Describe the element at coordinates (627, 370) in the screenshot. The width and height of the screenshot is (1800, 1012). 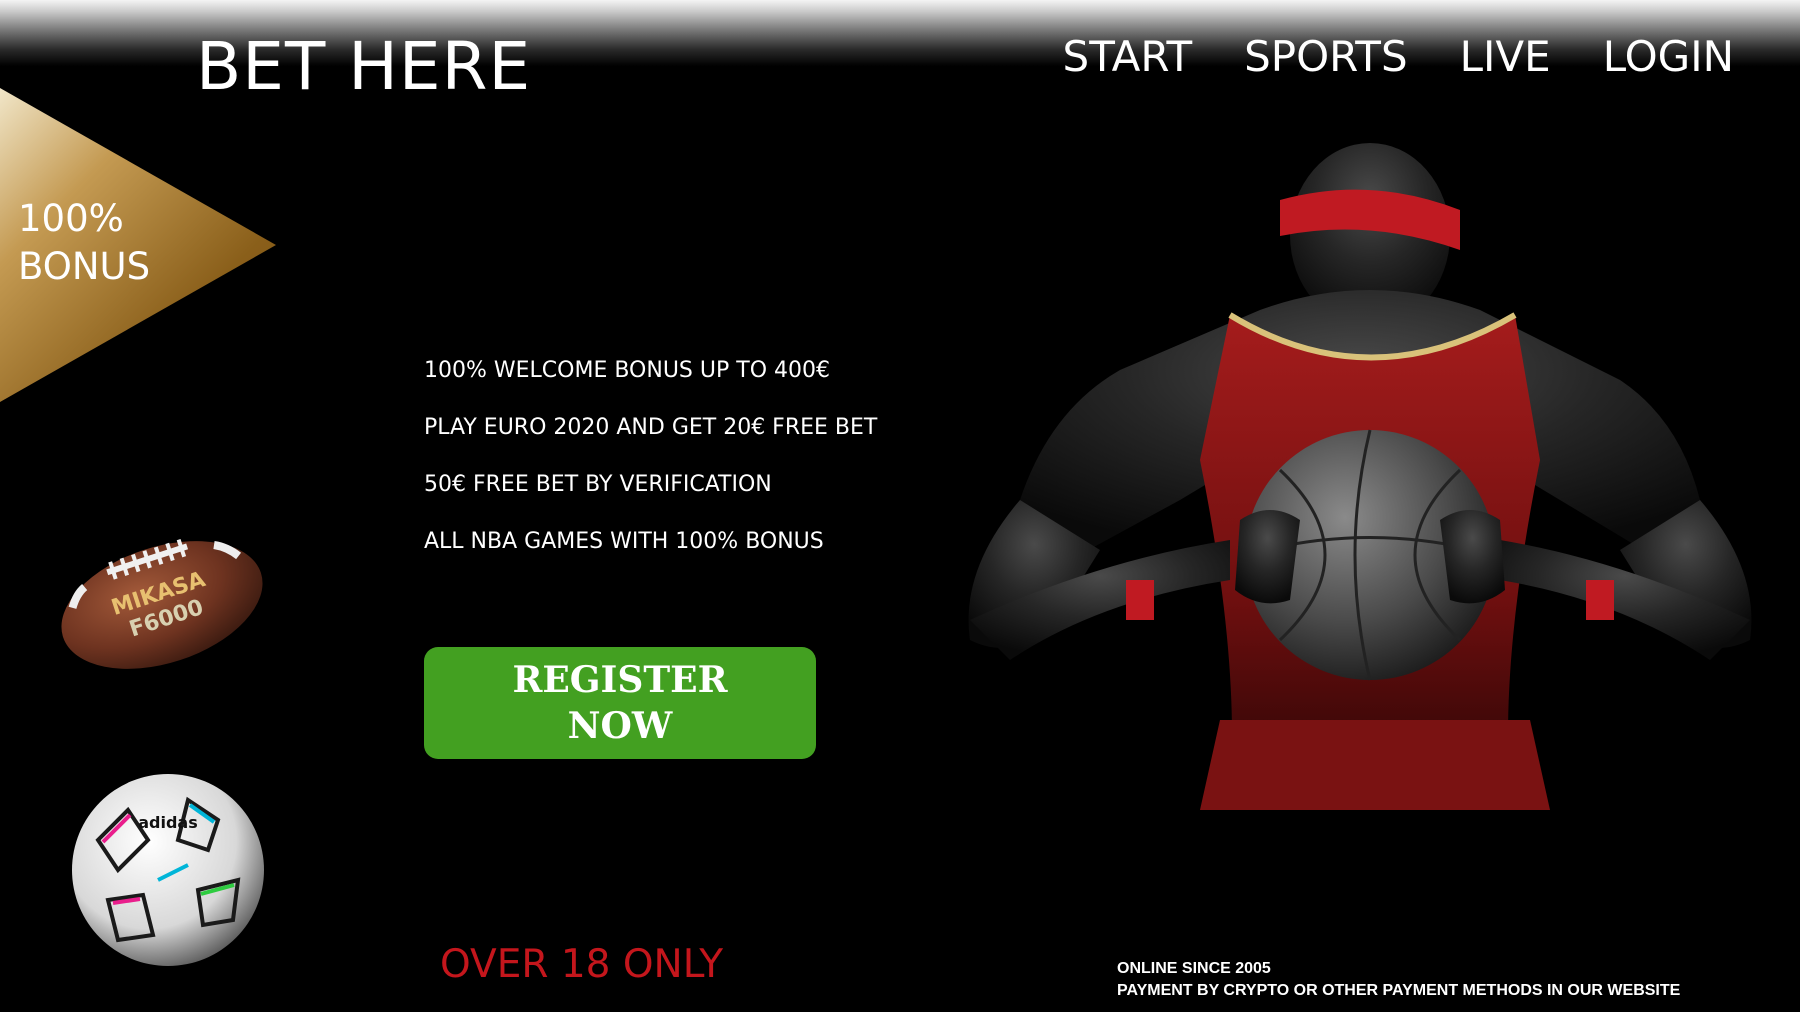
I see `promo-item: 100% WELCOME BONUS UP TO 400€` at that location.